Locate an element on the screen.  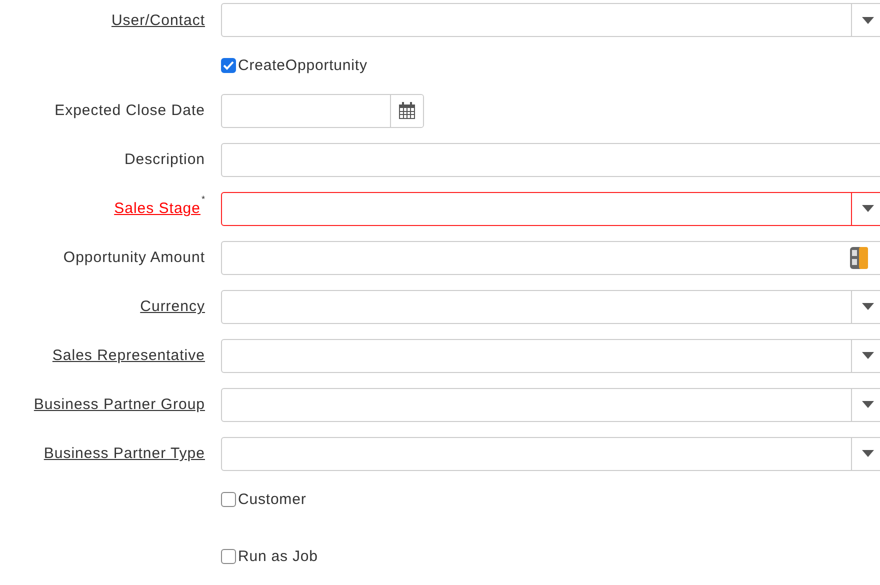
field-label: Sales Representative is located at coordinates (128, 355).